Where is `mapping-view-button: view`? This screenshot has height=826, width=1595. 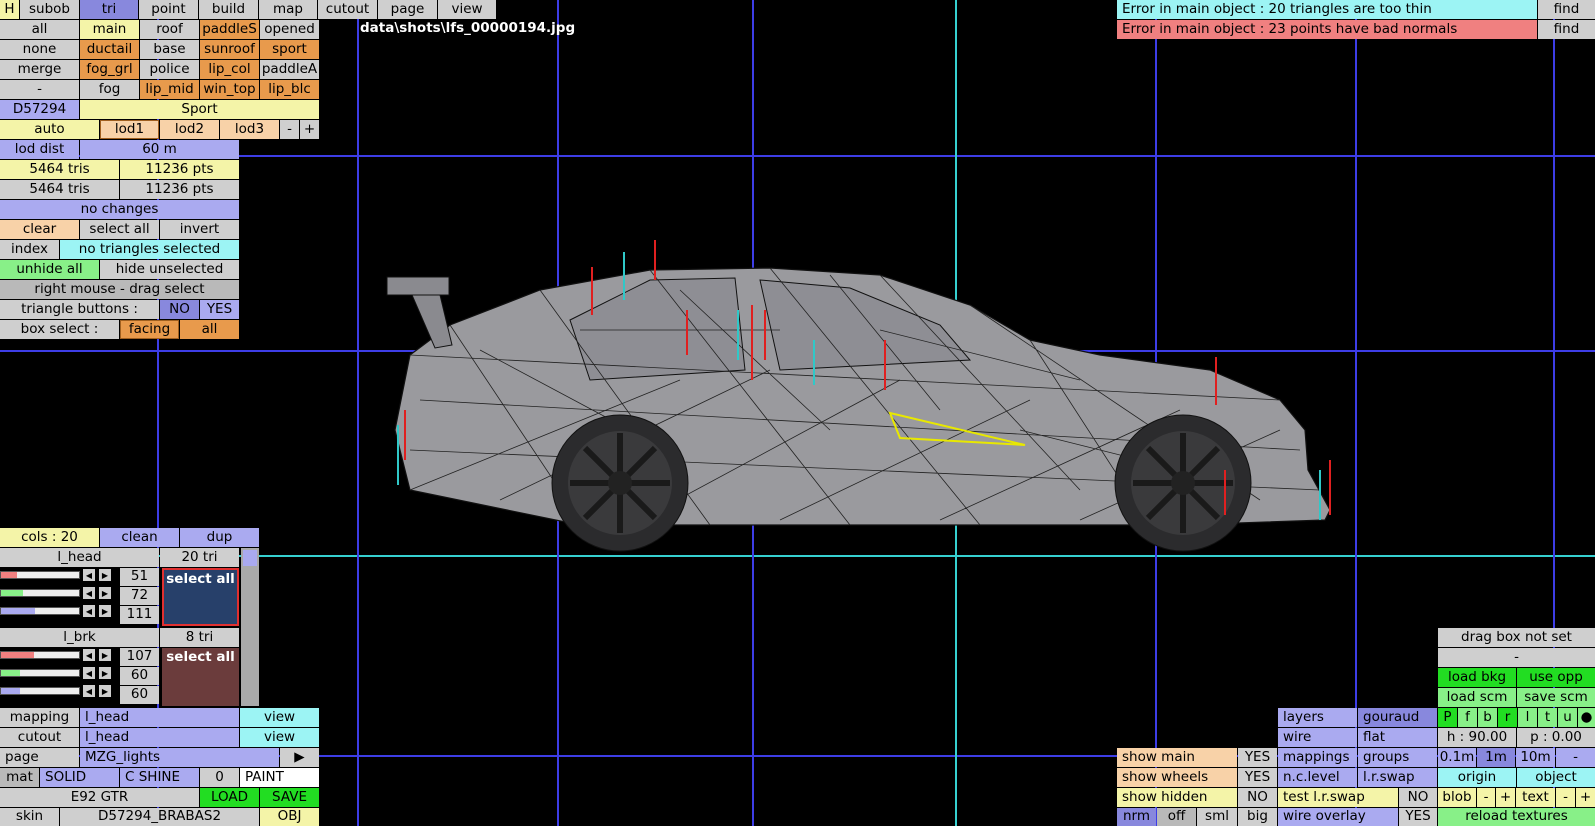
mapping-view-button: view is located at coordinates (279, 717).